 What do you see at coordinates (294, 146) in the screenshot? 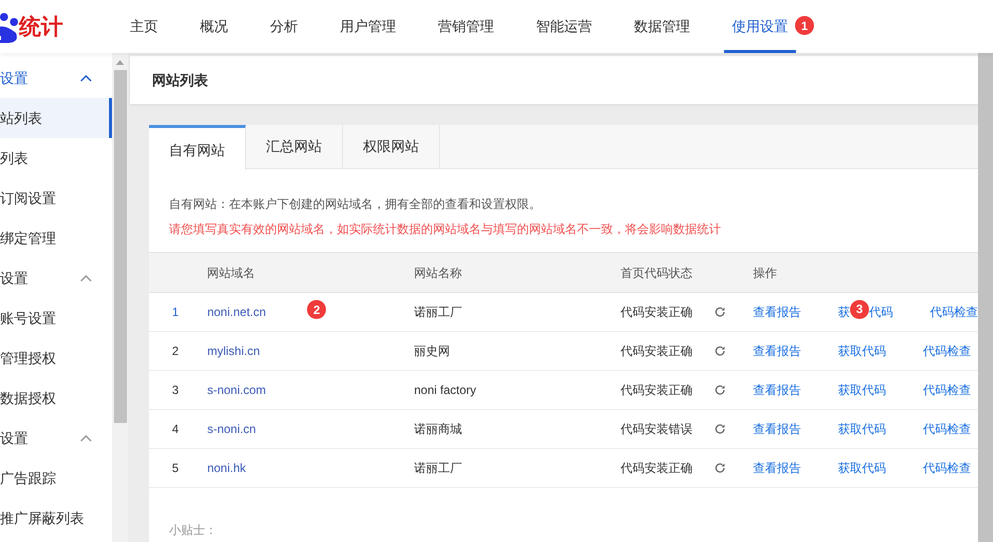
I see `tab: 汇总网站` at bounding box center [294, 146].